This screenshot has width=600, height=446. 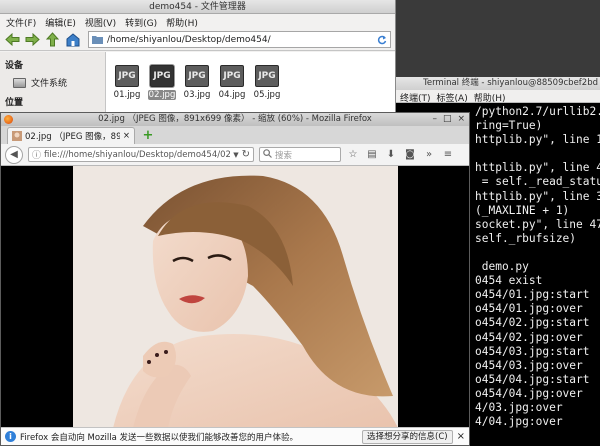 I want to click on terminal-line: o454/02.jpg:over, so click(x=529, y=337).